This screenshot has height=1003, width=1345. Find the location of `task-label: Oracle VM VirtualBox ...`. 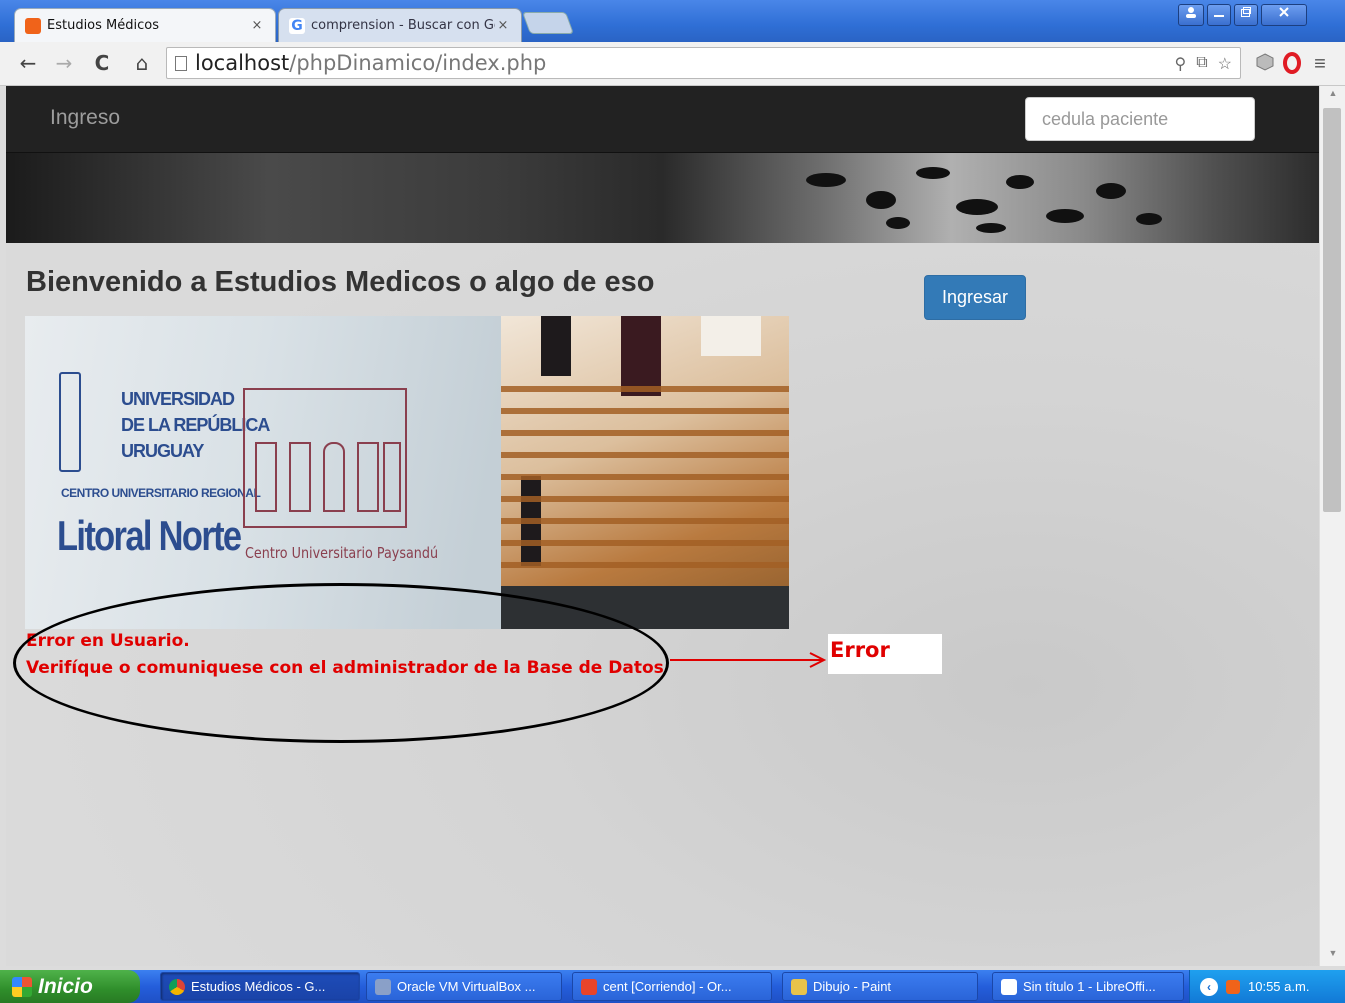

task-label: Oracle VM VirtualBox ... is located at coordinates (466, 986).